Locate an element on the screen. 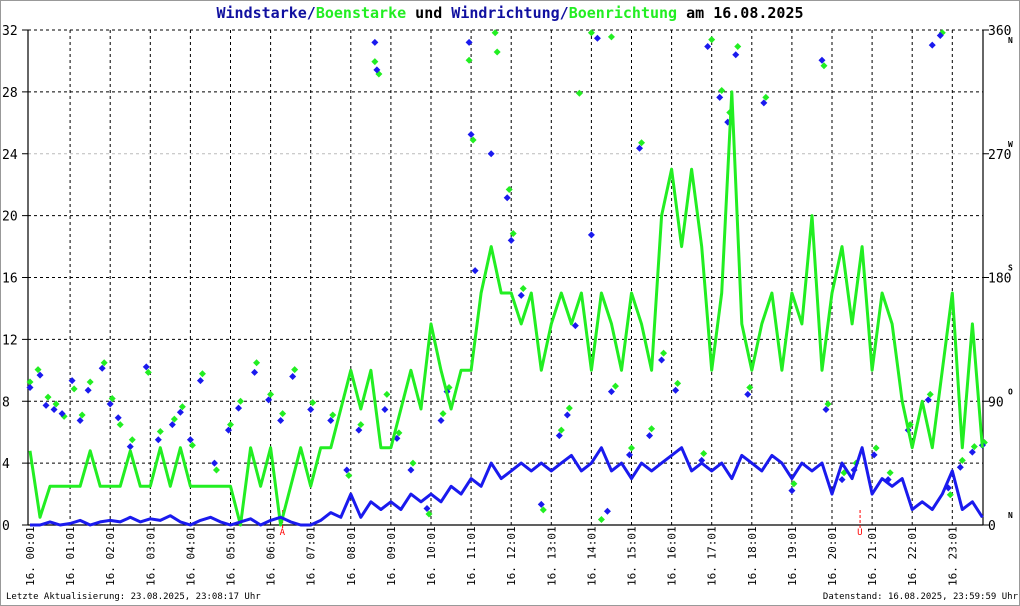 Image resolution: width=1020 pixels, height=606 pixels. x-tick-label: 16. 20:01 is located at coordinates (832, 556).